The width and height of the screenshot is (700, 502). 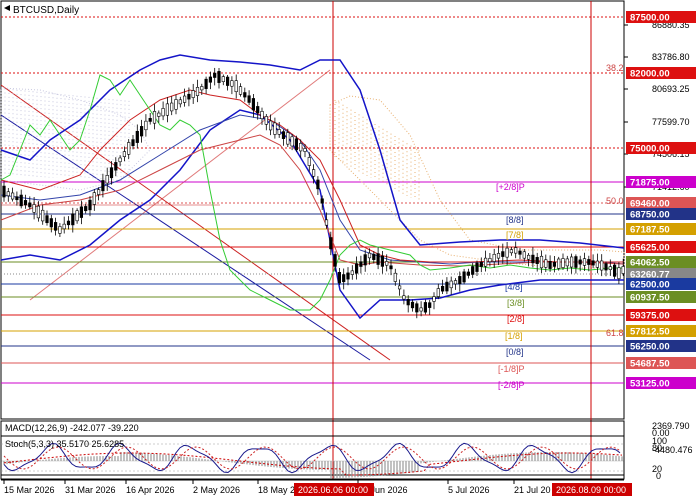 What do you see at coordinates (7, 8) in the screenshot?
I see `collapse-triangle-icon` at bounding box center [7, 8].